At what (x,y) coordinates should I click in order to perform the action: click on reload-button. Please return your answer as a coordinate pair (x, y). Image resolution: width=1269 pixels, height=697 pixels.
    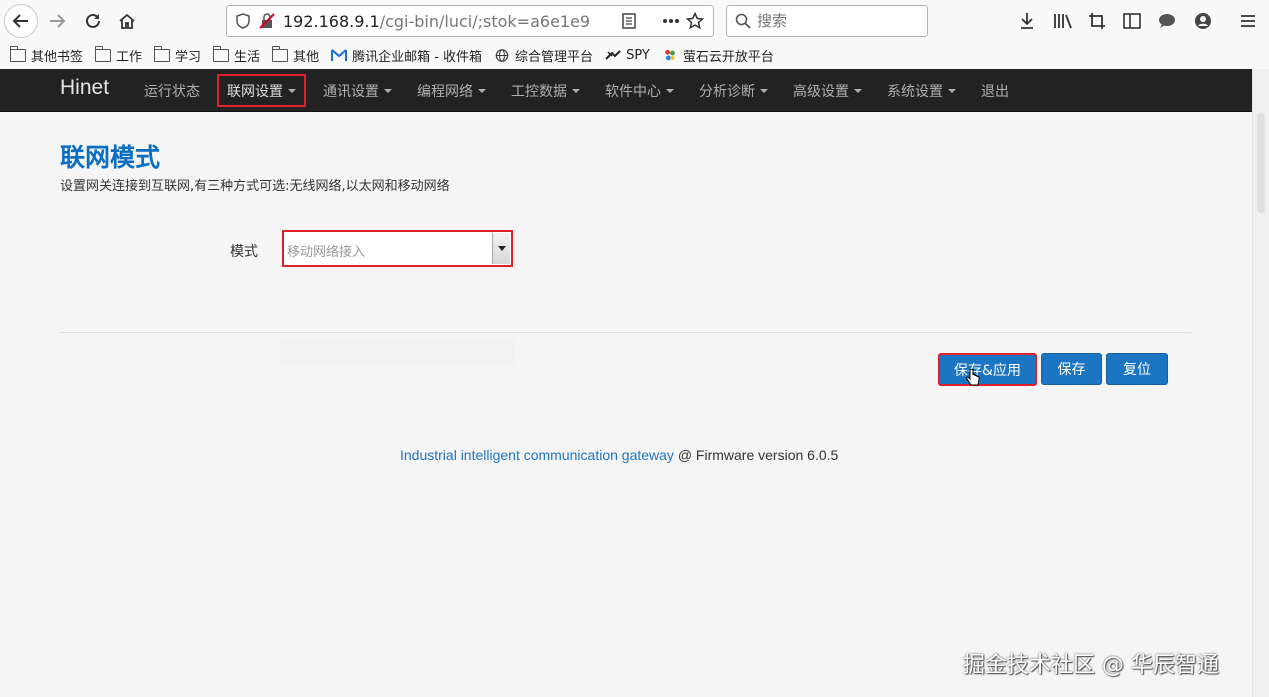
    Looking at the image, I should click on (93, 21).